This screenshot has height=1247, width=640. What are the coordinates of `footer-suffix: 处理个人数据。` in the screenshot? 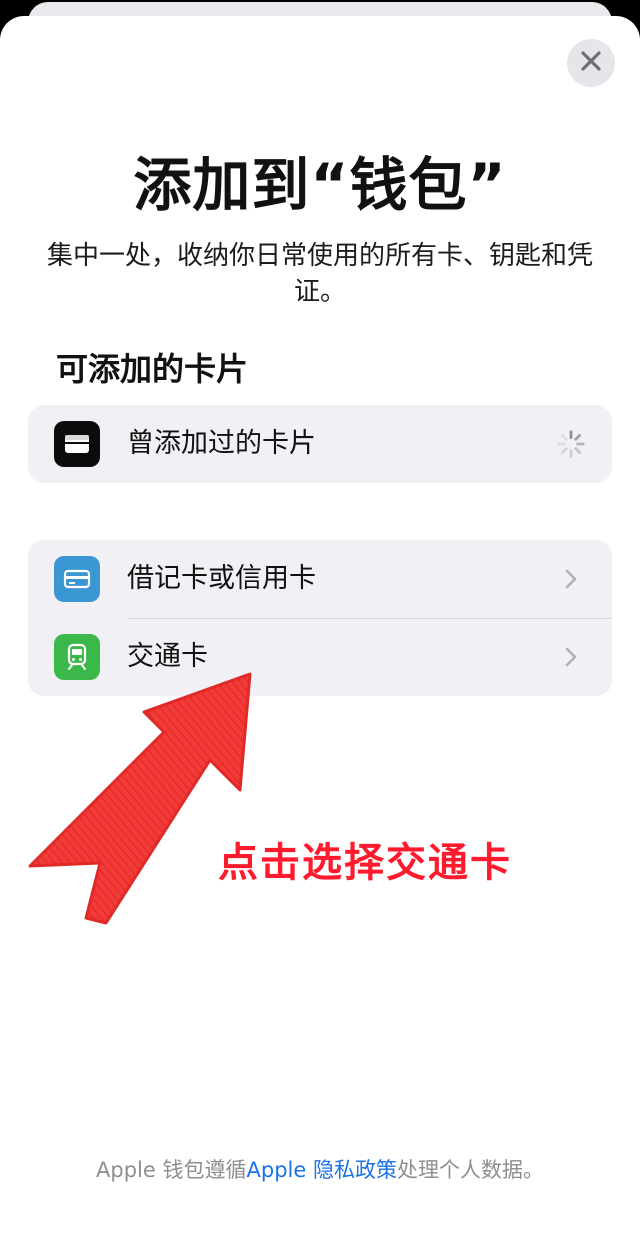 It's located at (470, 1170).